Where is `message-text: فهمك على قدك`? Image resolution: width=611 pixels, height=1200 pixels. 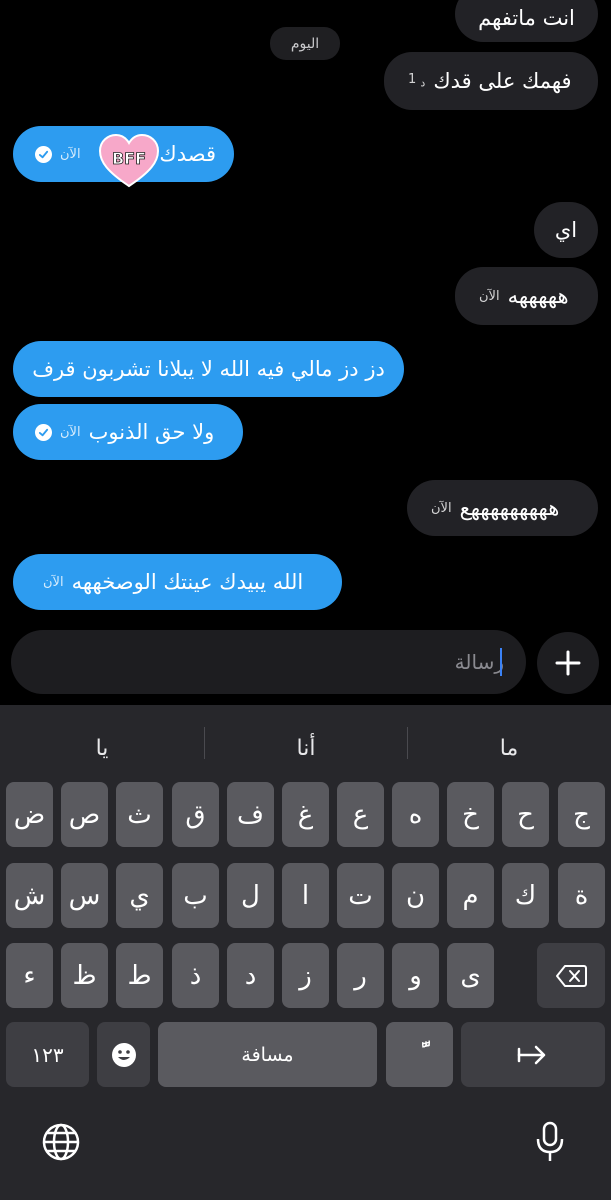 message-text: فهمك على قدك is located at coordinates (502, 81).